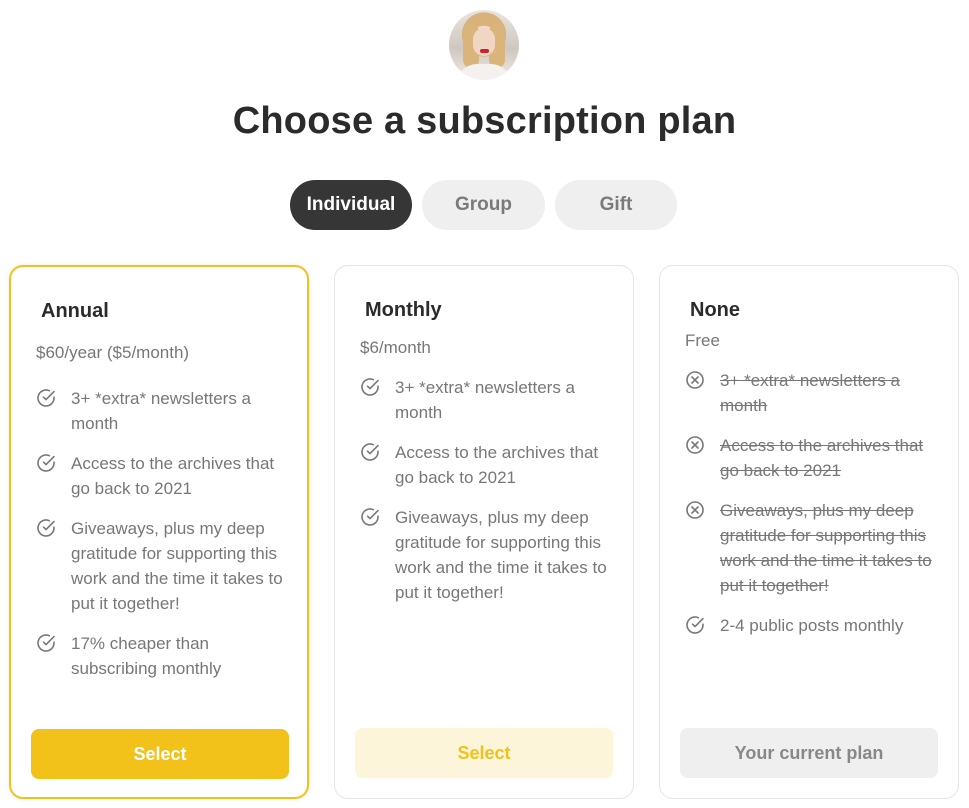 Image resolution: width=969 pixels, height=808 pixels. Describe the element at coordinates (484, 45) in the screenshot. I see `author-avatar` at that location.